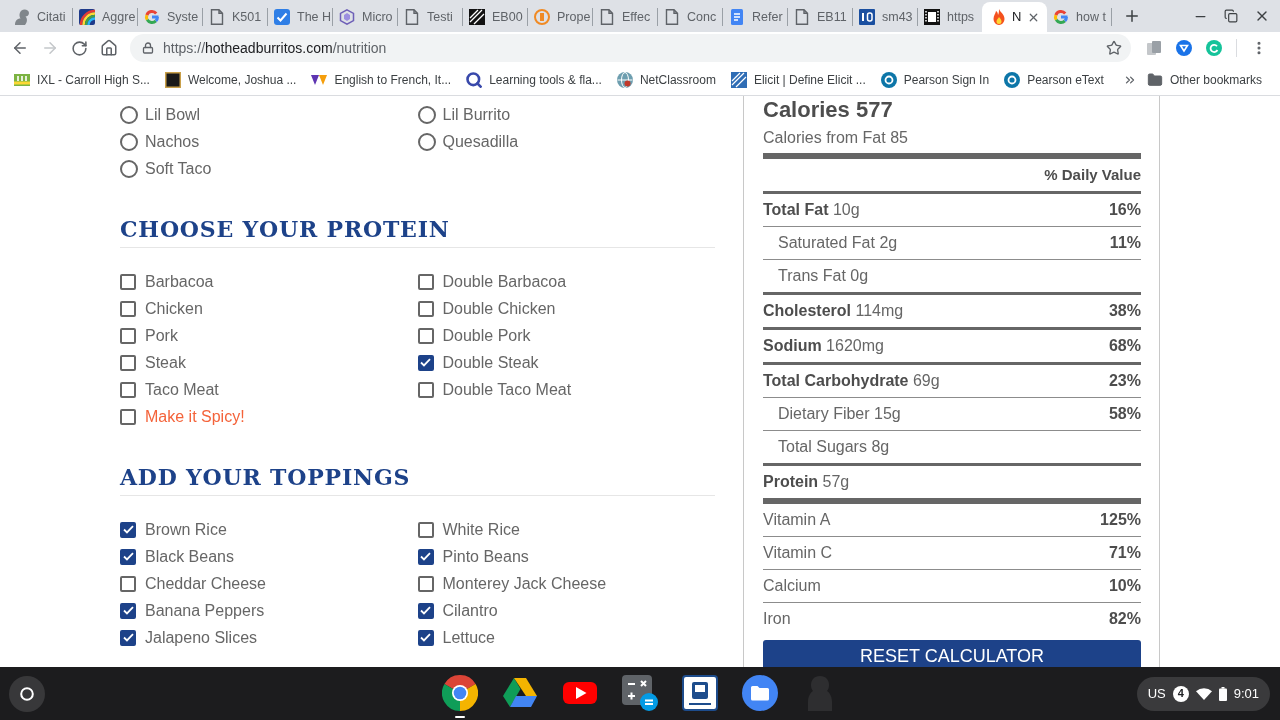  What do you see at coordinates (170, 17) in the screenshot?
I see `browser-tab: Syste` at bounding box center [170, 17].